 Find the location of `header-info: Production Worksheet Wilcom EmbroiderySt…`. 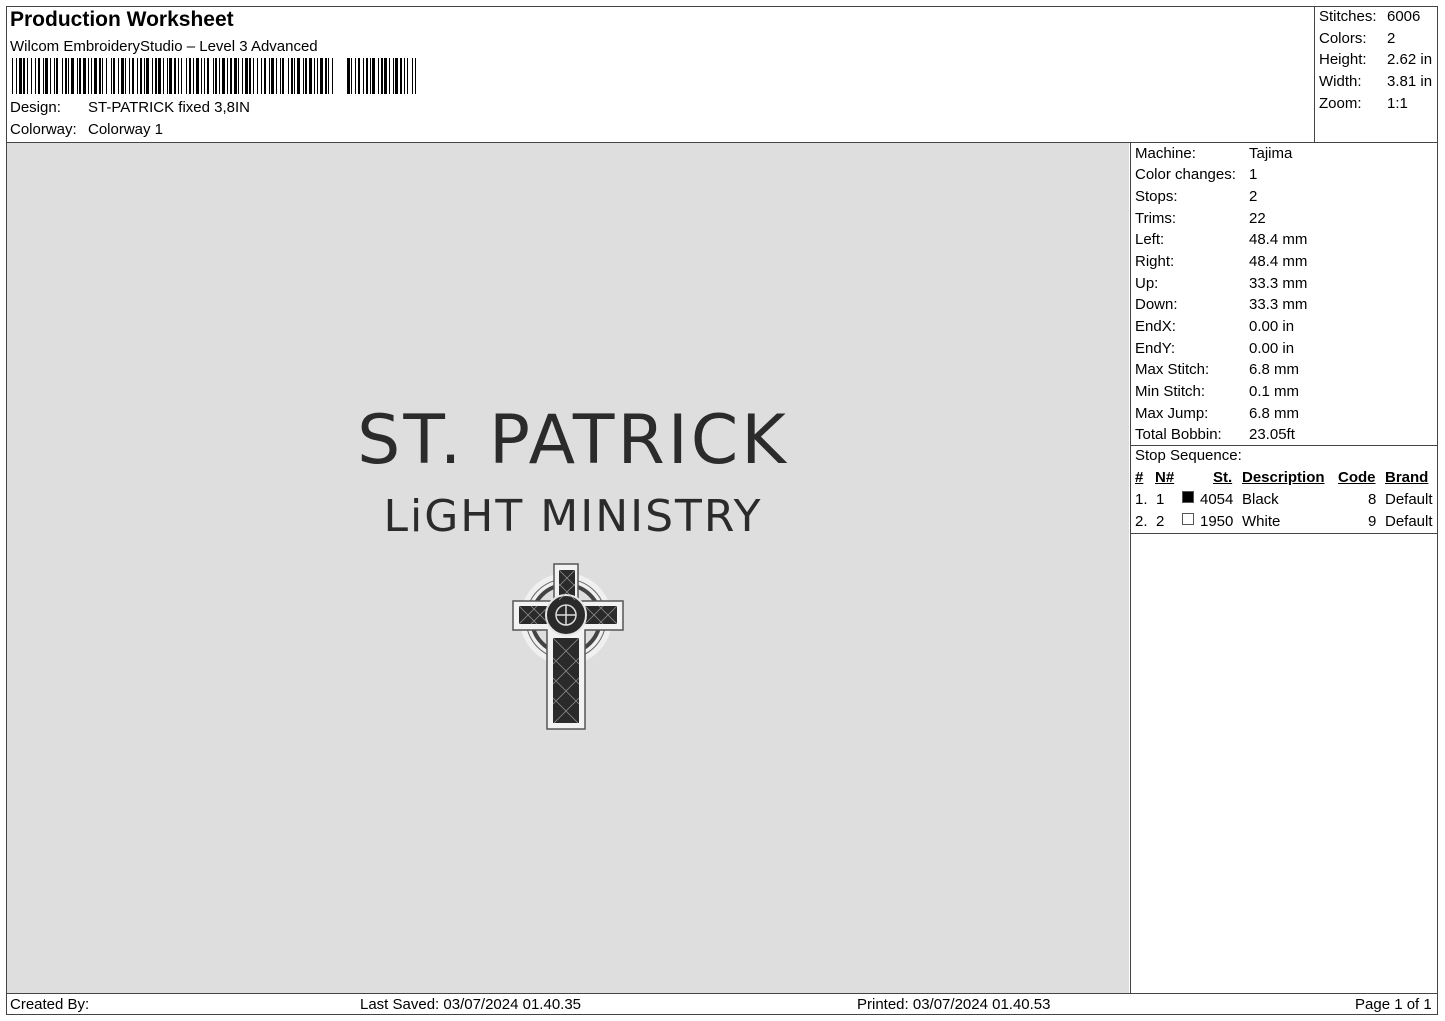

header-info: Production Worksheet Wilcom EmbroiderySt… is located at coordinates (660, 74).